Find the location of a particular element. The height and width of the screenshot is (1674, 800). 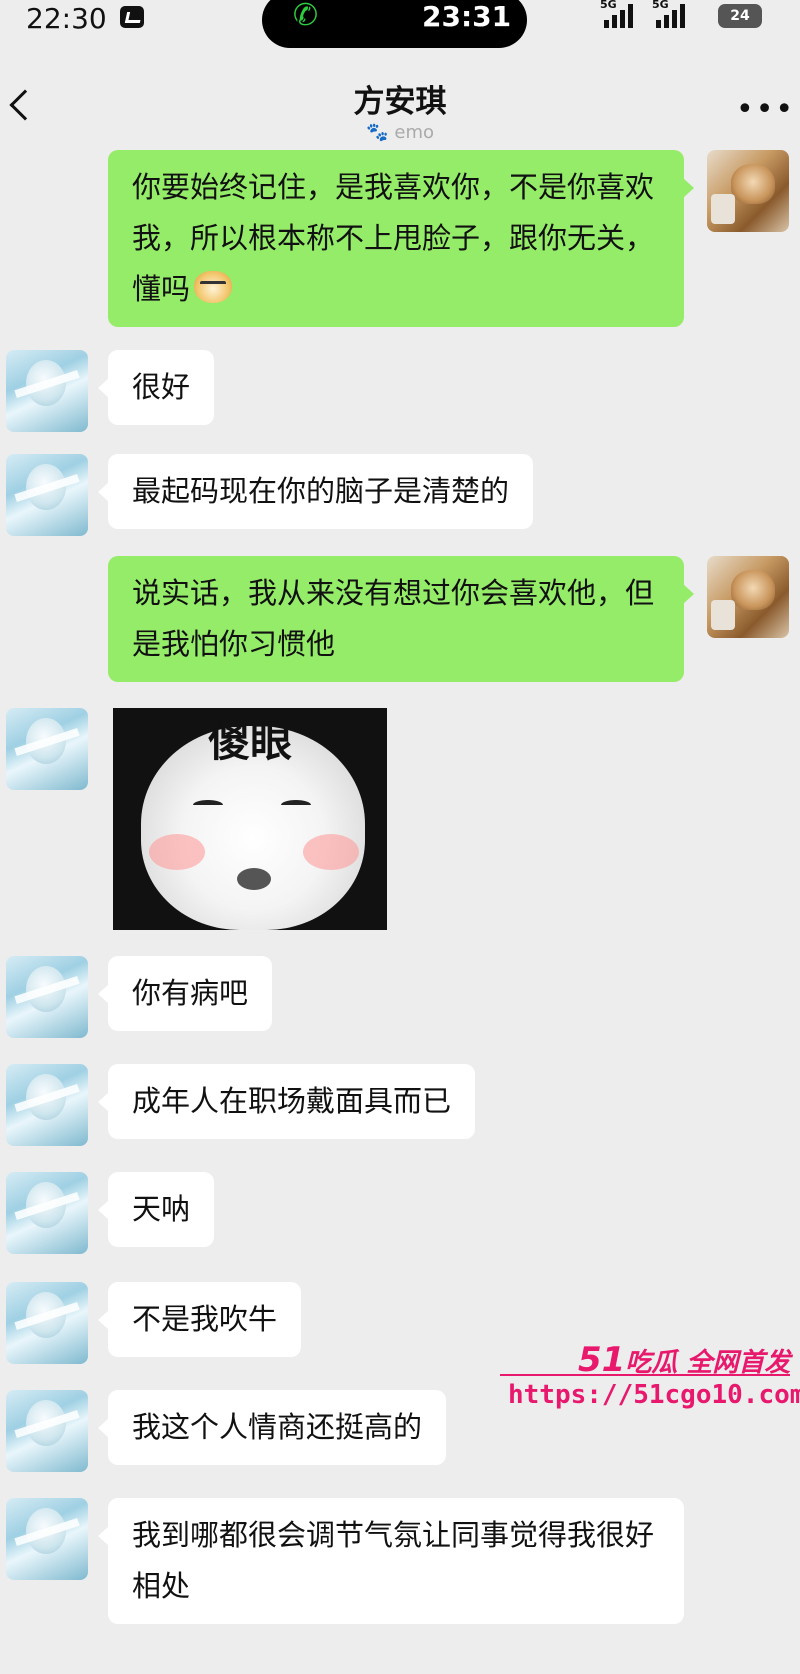

sticker-caption: 傻眼 is located at coordinates (249, 741).